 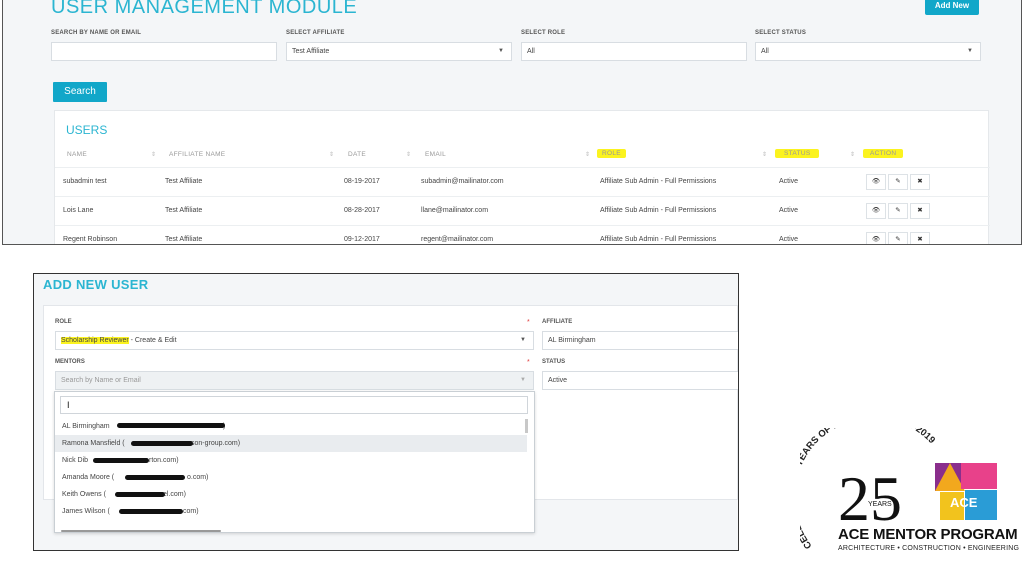 I want to click on ace-mark-c, so click(x=979, y=476).